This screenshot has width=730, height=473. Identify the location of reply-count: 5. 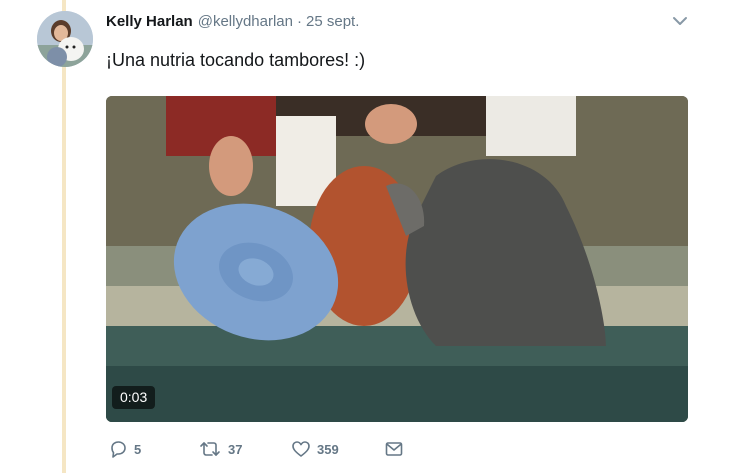
(138, 449).